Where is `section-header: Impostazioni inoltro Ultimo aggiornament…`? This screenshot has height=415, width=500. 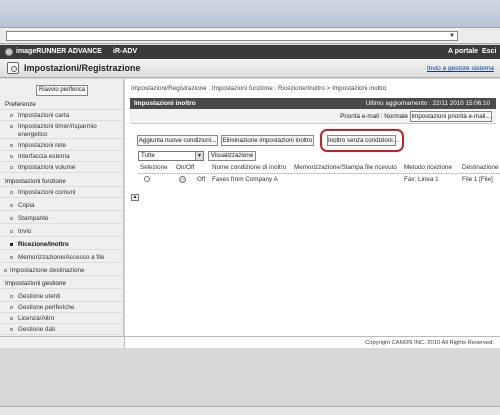 section-header: Impostazioni inoltro Ultimo aggiornament… is located at coordinates (313, 103).